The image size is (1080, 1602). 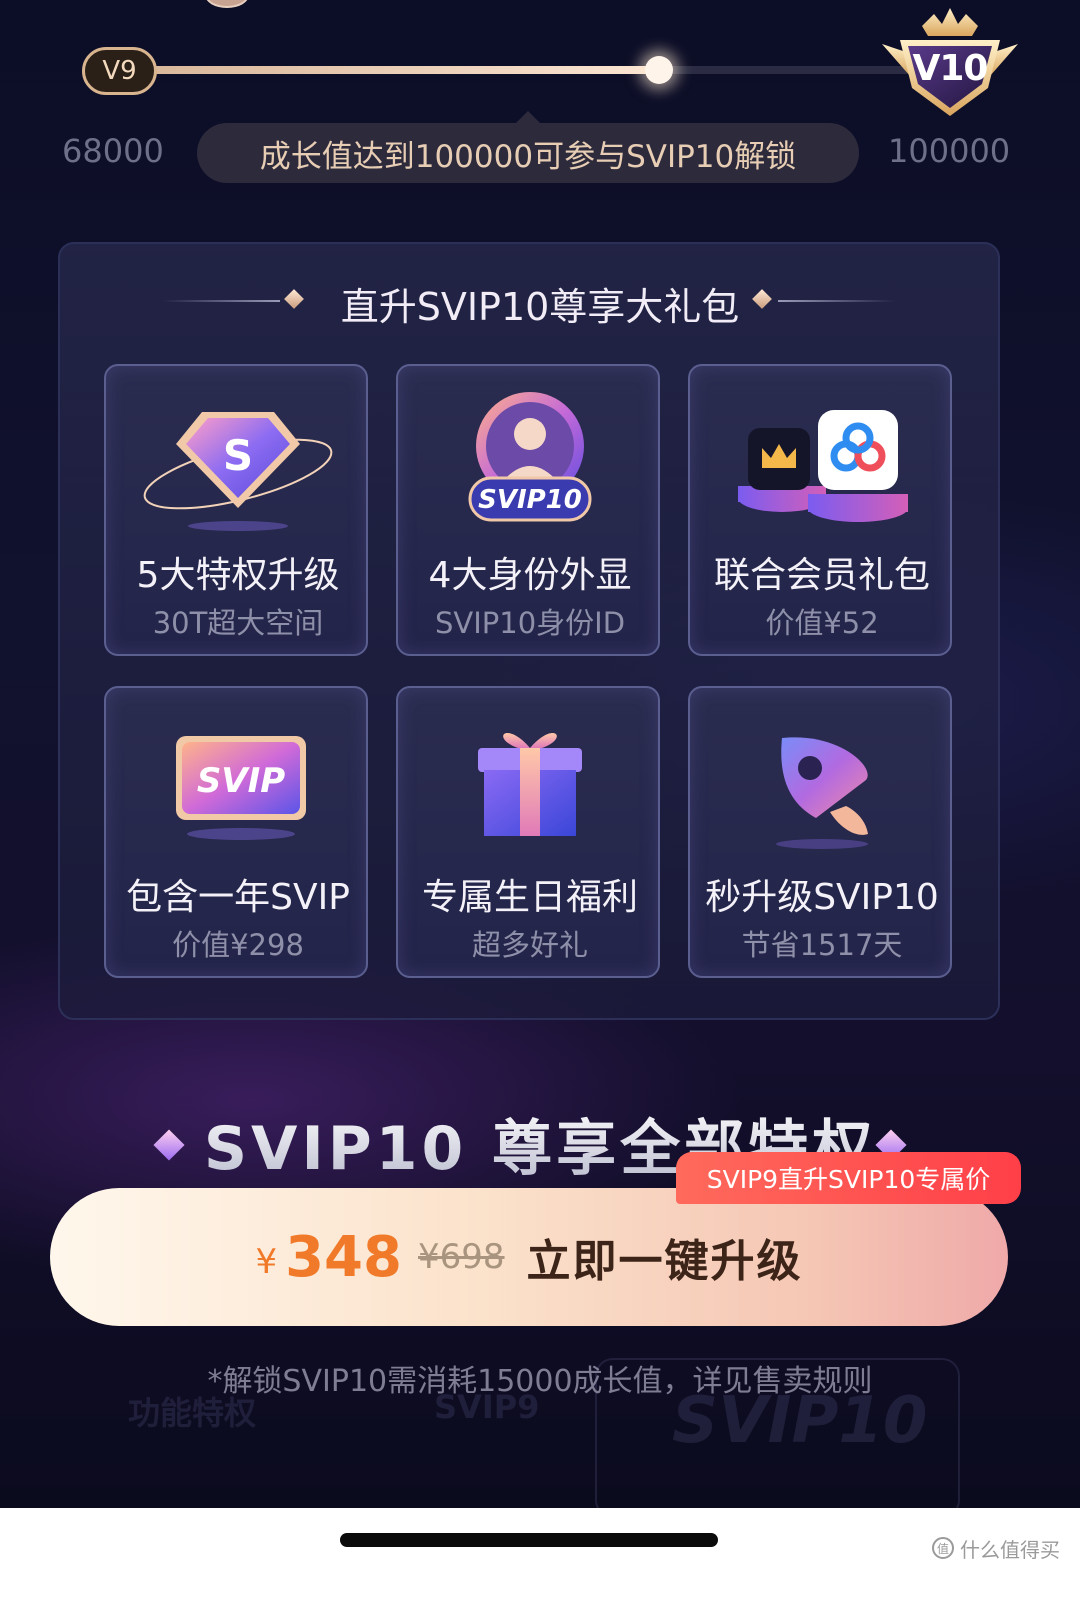 I want to click on price-currency: ¥, so click(x=266, y=1262).